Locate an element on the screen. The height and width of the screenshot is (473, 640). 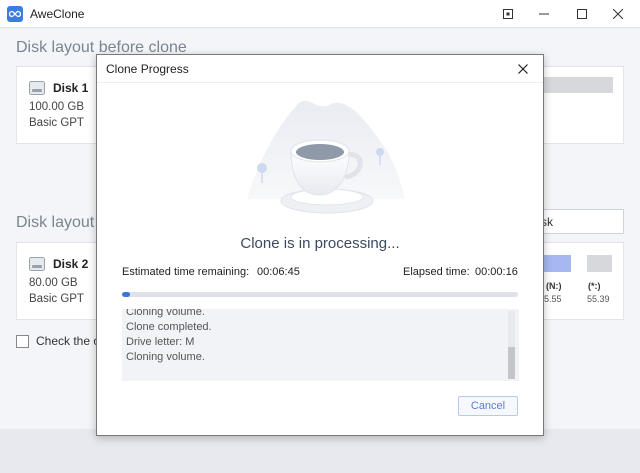
clone-progress-bar is located at coordinates (320, 294).